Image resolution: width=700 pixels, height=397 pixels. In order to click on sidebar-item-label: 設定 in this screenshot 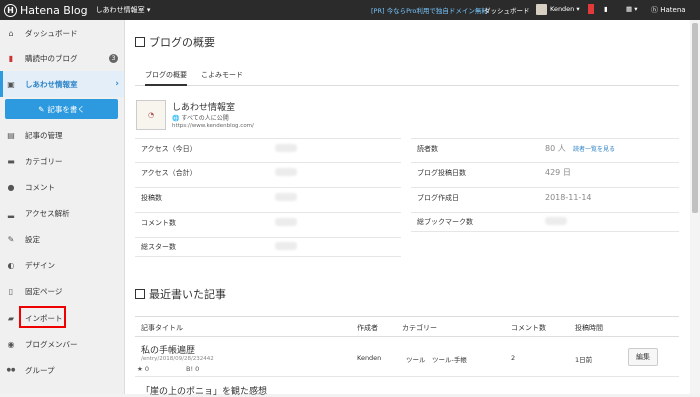, I will do `click(32, 239)`.